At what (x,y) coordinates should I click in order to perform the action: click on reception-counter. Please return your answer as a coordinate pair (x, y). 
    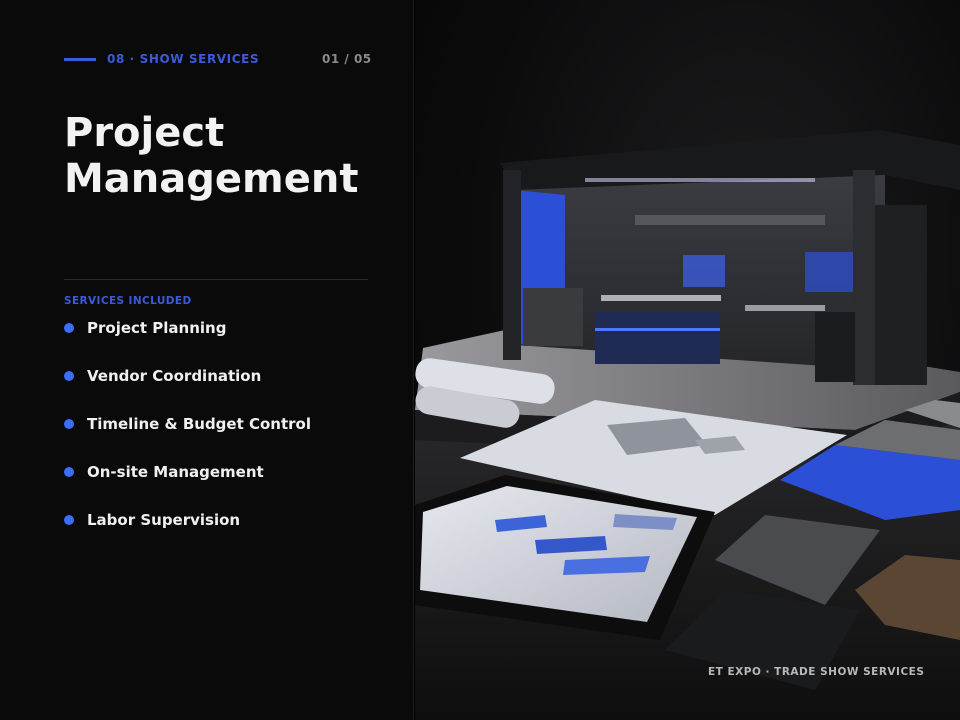
    Looking at the image, I should click on (657, 338).